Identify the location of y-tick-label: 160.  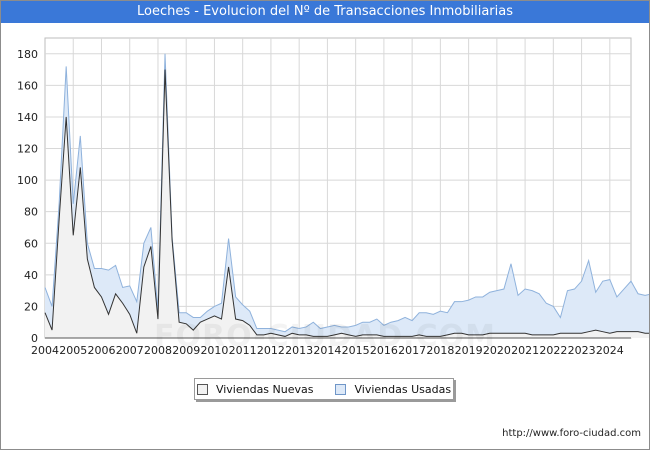
(27, 85).